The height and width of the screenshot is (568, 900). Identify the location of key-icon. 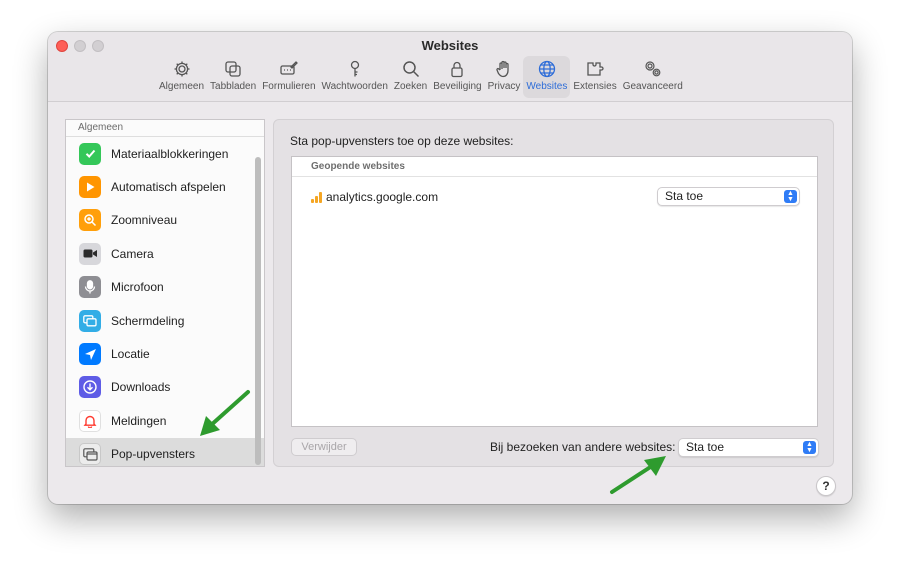
(355, 69).